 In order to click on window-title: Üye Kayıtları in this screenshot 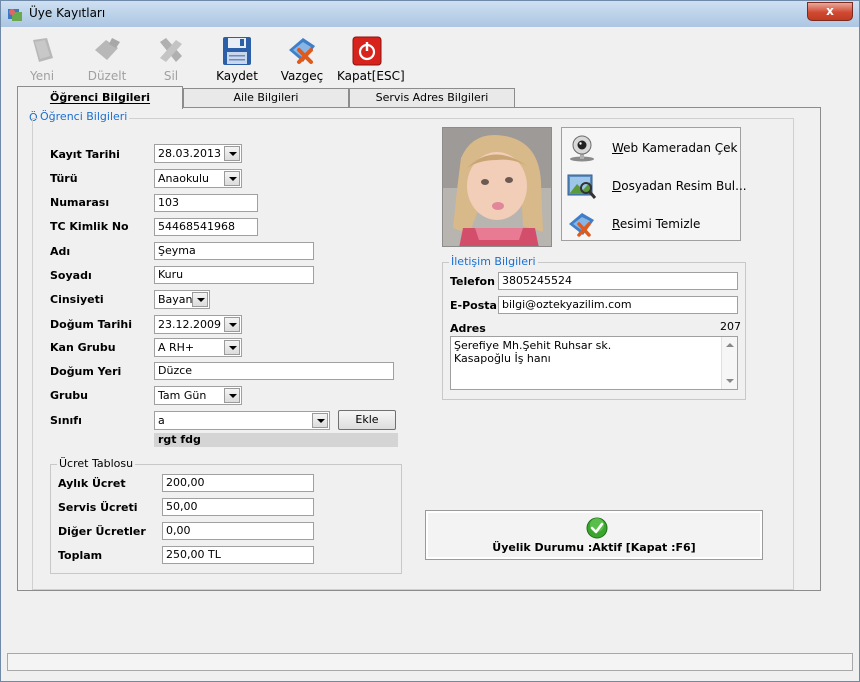, I will do `click(67, 13)`.